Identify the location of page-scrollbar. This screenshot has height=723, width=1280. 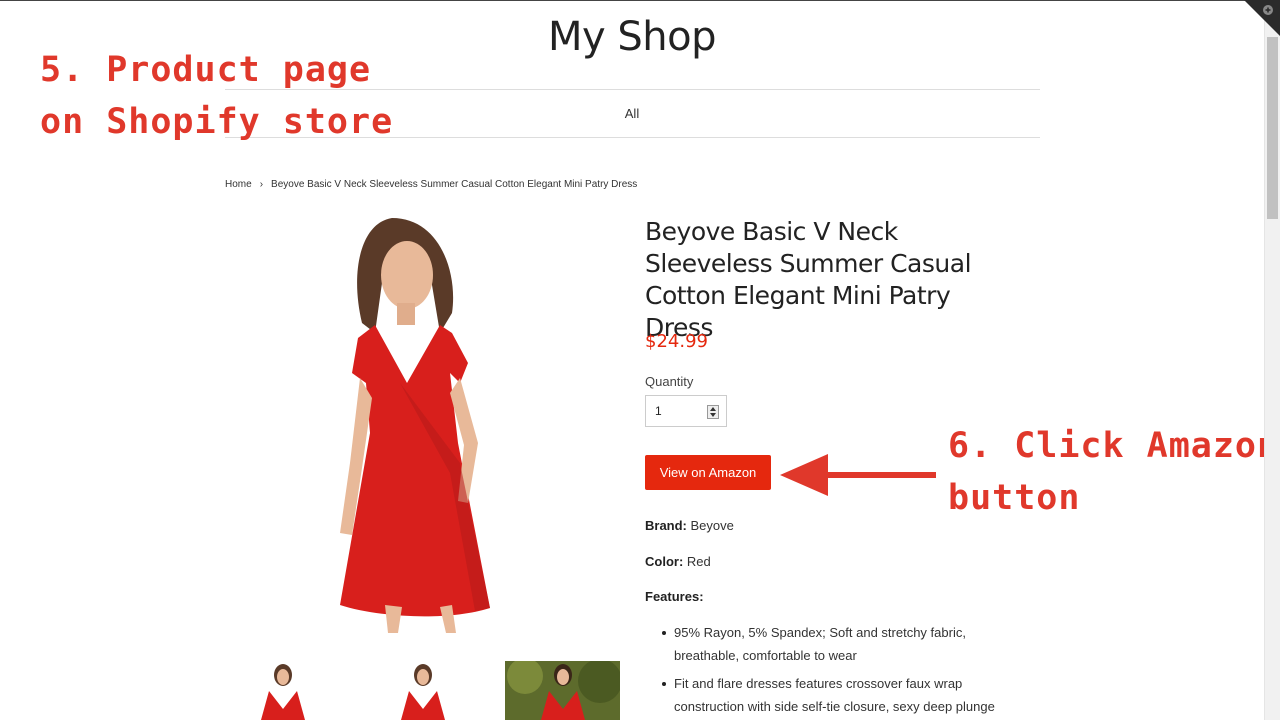
(1272, 360).